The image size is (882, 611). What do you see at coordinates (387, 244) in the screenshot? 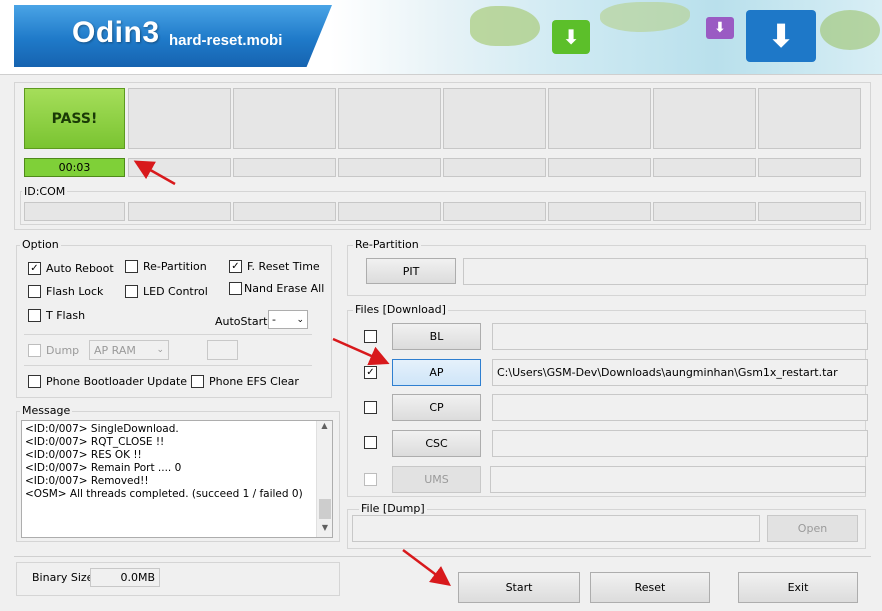
I see `repartition-title: Re-Partition` at bounding box center [387, 244].